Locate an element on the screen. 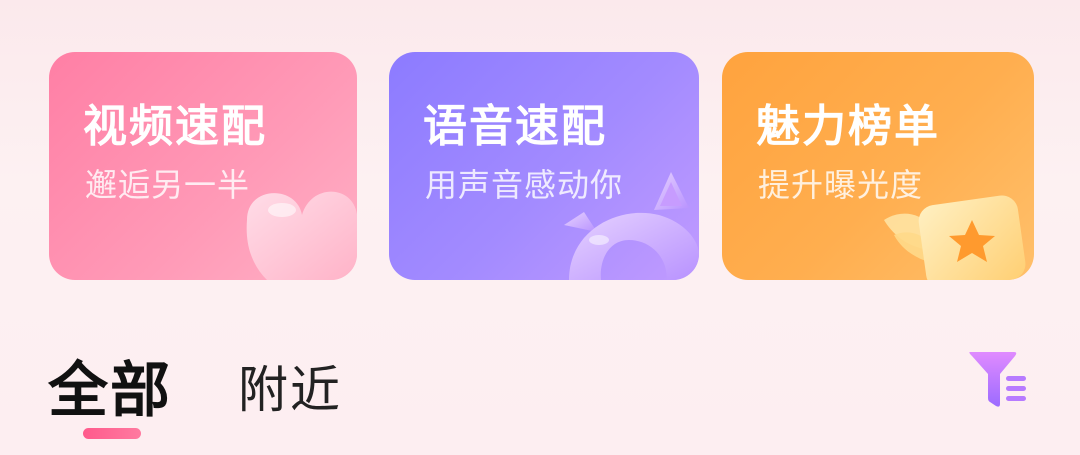 The width and height of the screenshot is (1080, 455). tab-nearby: 附近 is located at coordinates (290, 386).